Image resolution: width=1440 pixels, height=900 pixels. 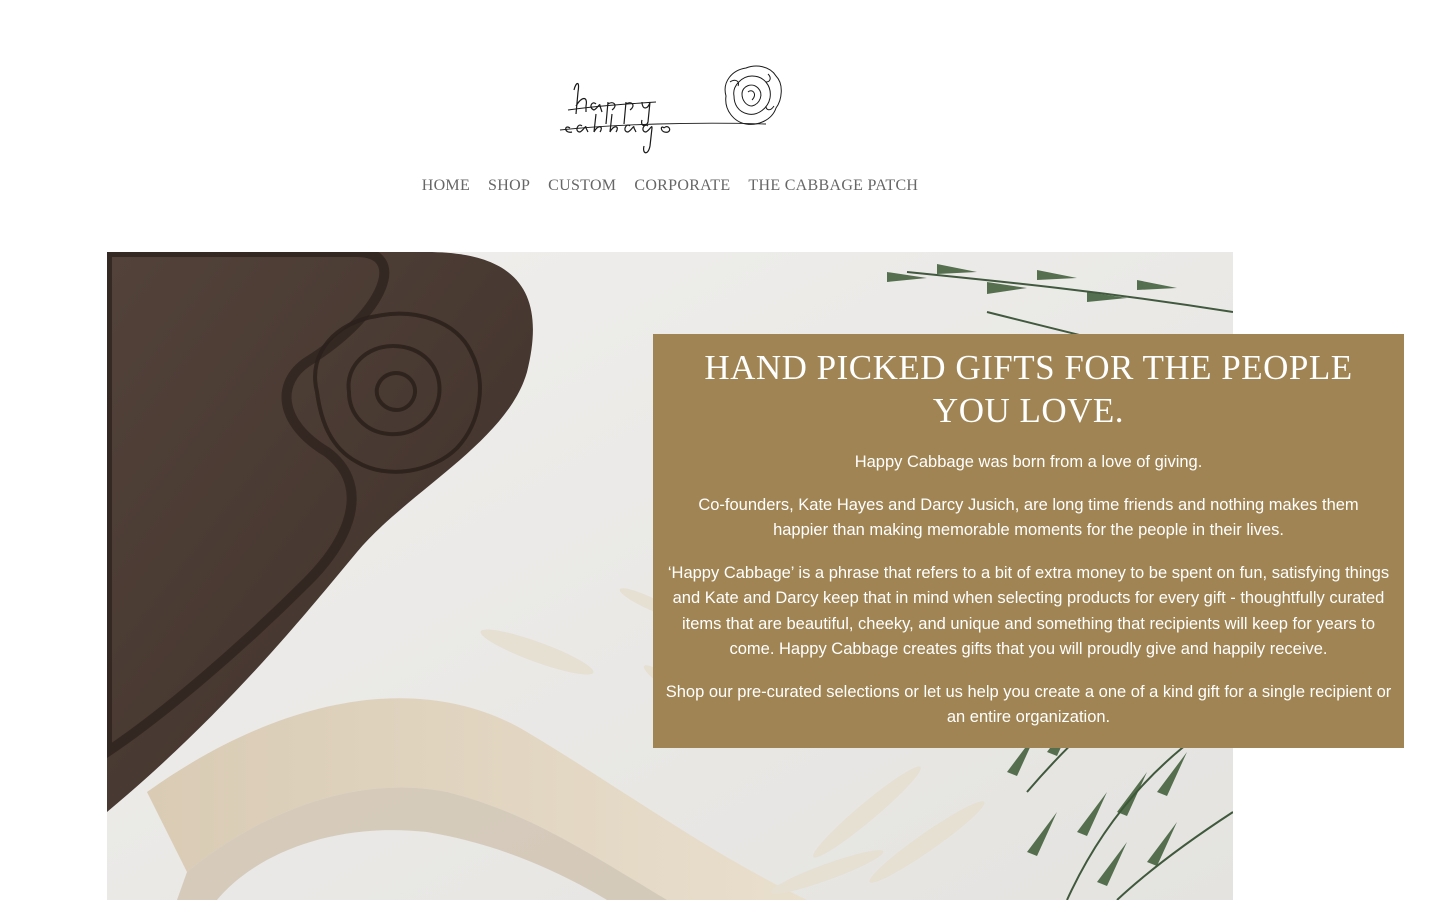 I want to click on site-logo, so click(x=684, y=114).